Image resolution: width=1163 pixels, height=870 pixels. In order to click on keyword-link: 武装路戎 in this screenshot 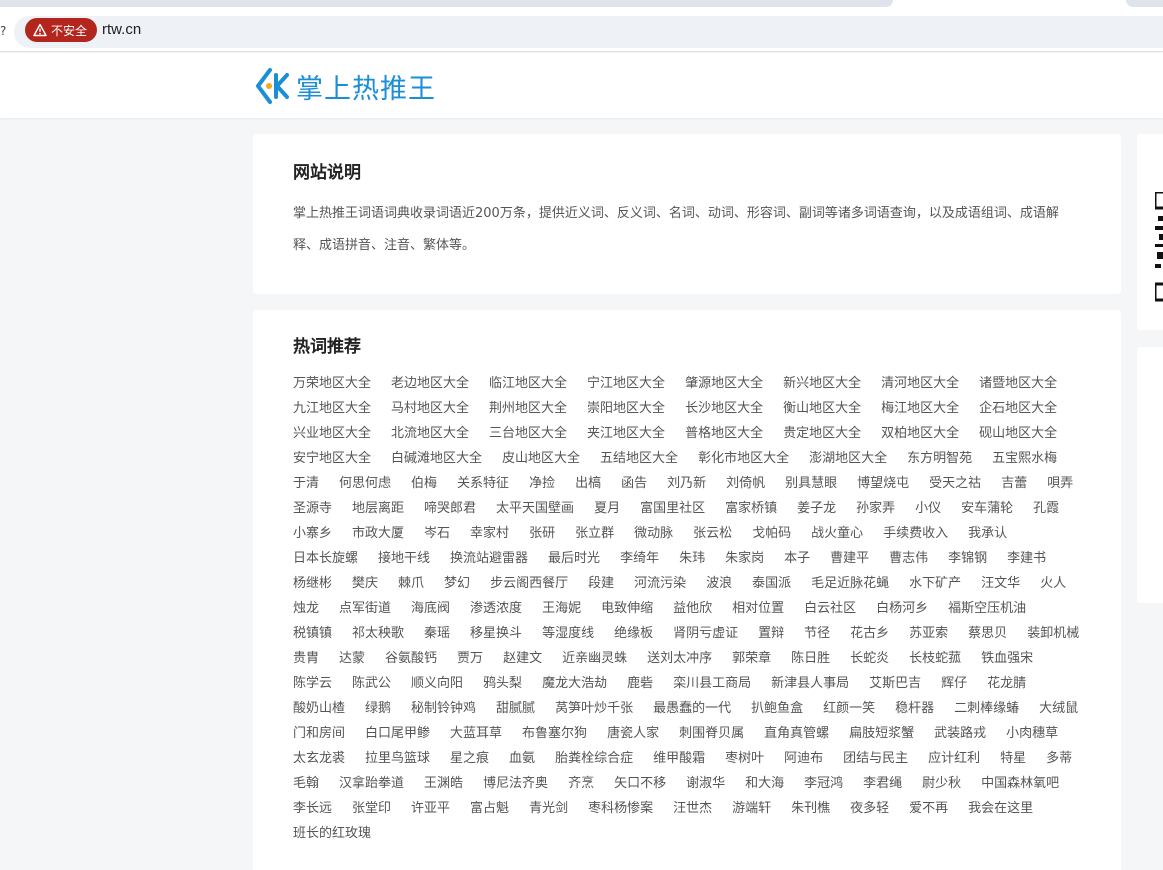, I will do `click(960, 733)`.